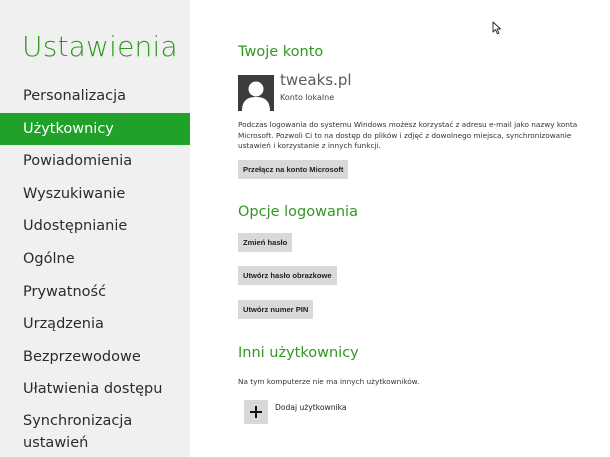  Describe the element at coordinates (265, 242) in the screenshot. I see `change-password-button: Zmień hasło` at that location.